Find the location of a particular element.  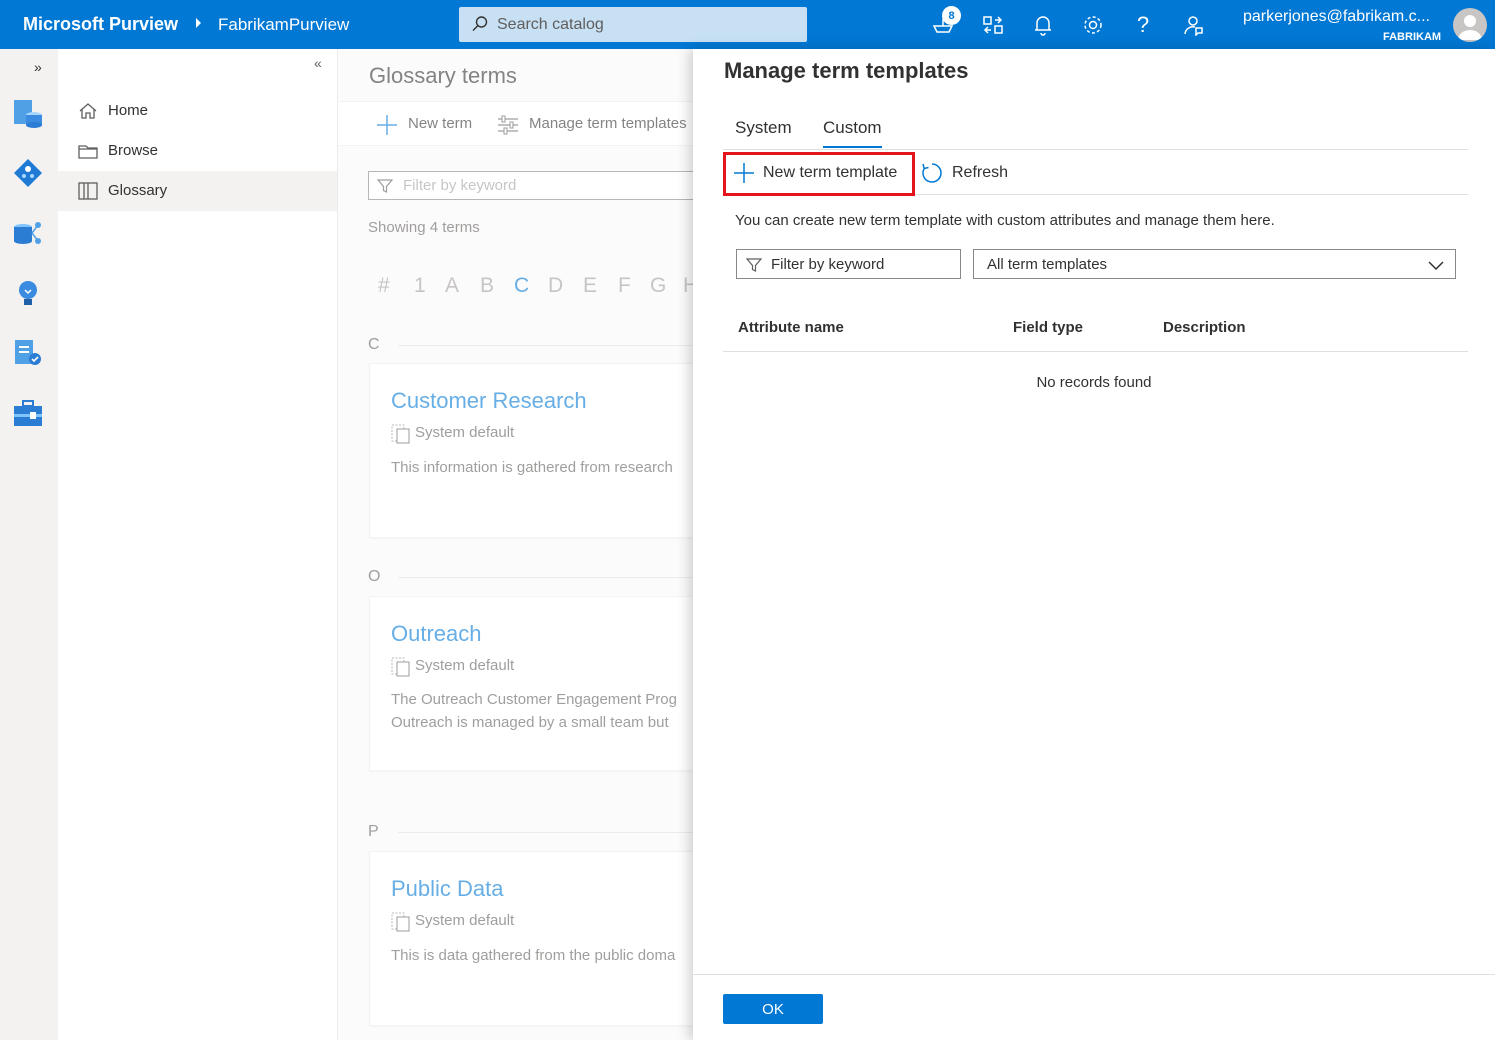

insights-lightbulb-icon is located at coordinates (28, 293).